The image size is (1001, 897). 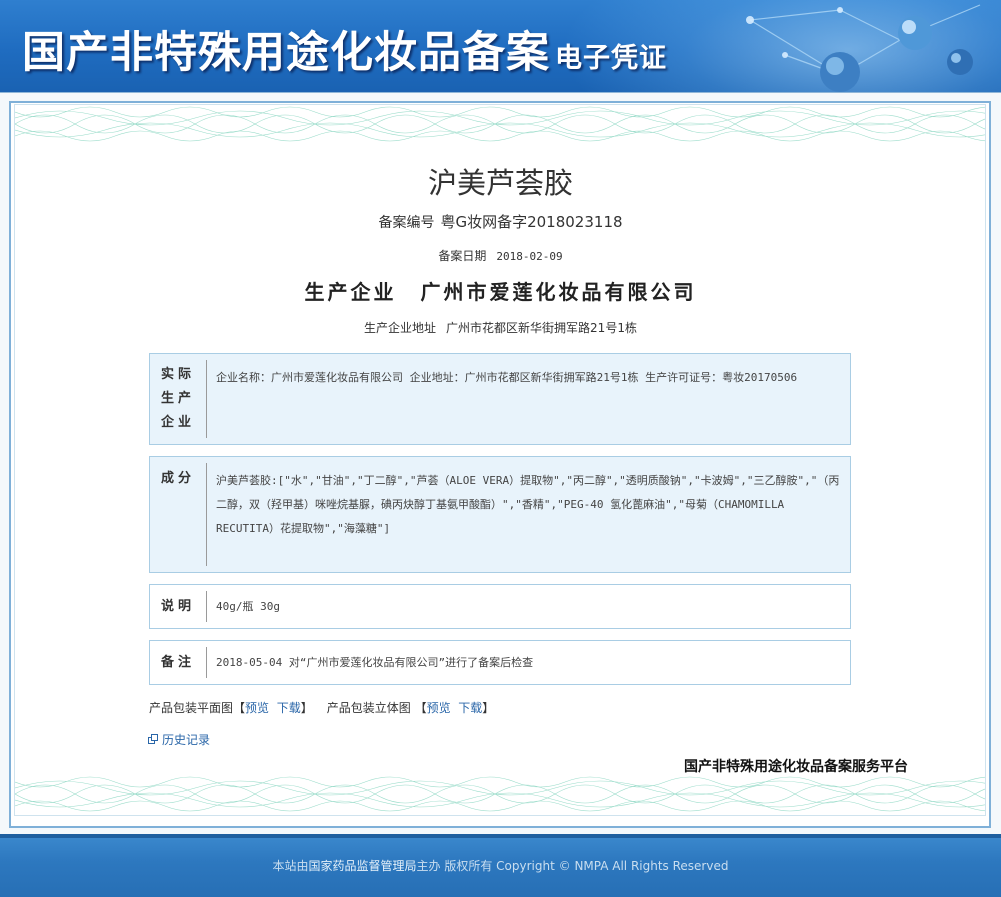 I want to click on remarks-box: 备注 2018-05-04 对“广州市爱莲化妆品有限公司”进行了备案后检查, so click(x=500, y=662).